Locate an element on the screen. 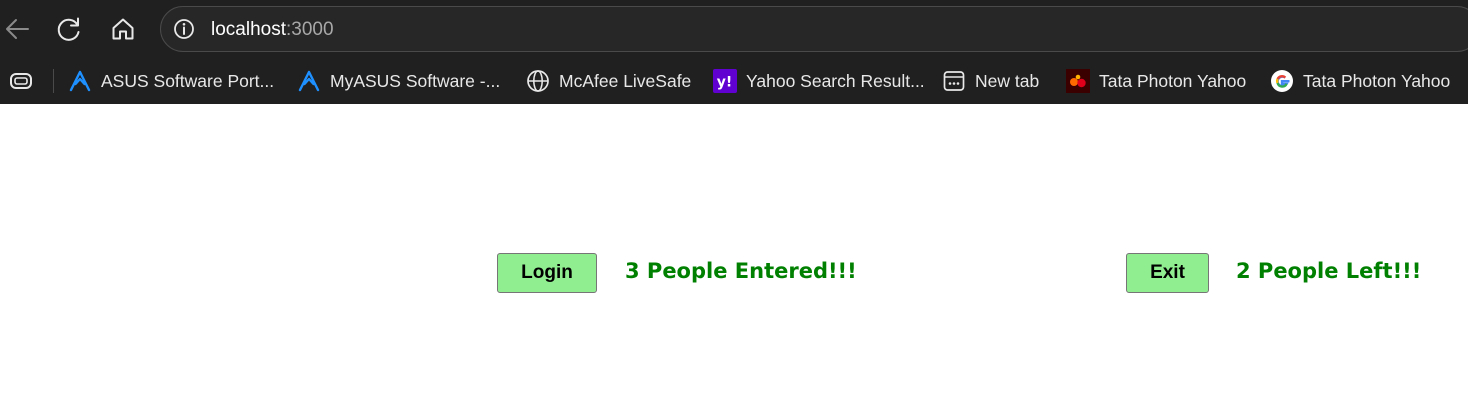  entered-count-message: 3 People Entered!!! is located at coordinates (741, 271).